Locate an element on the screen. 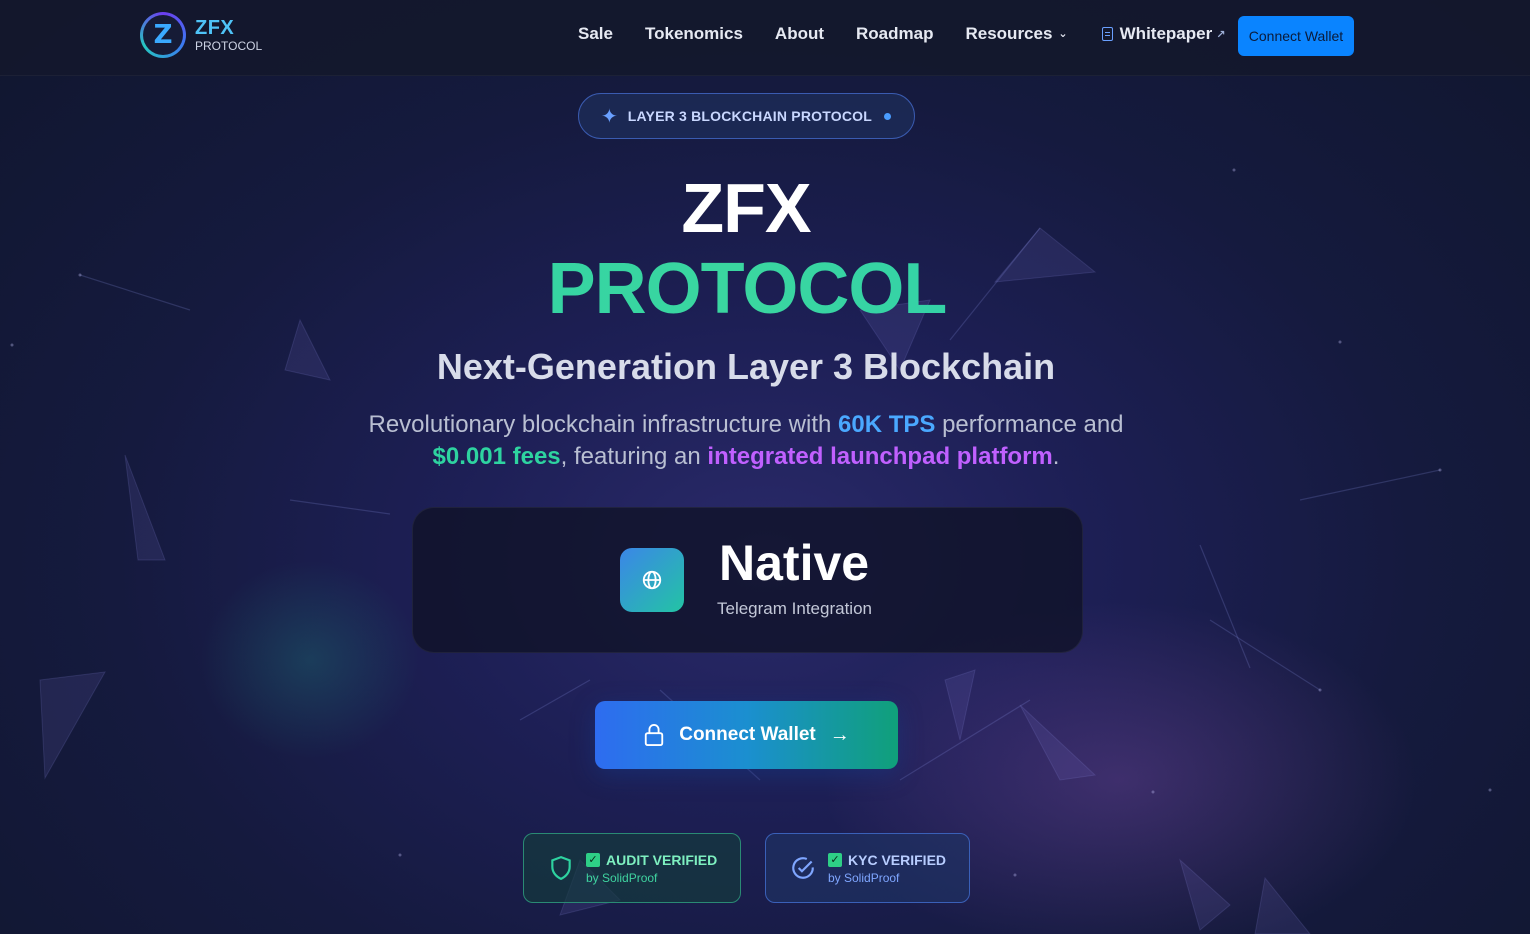 This screenshot has height=934, width=1530. audit-subtitle: by SolidProof is located at coordinates (622, 877).